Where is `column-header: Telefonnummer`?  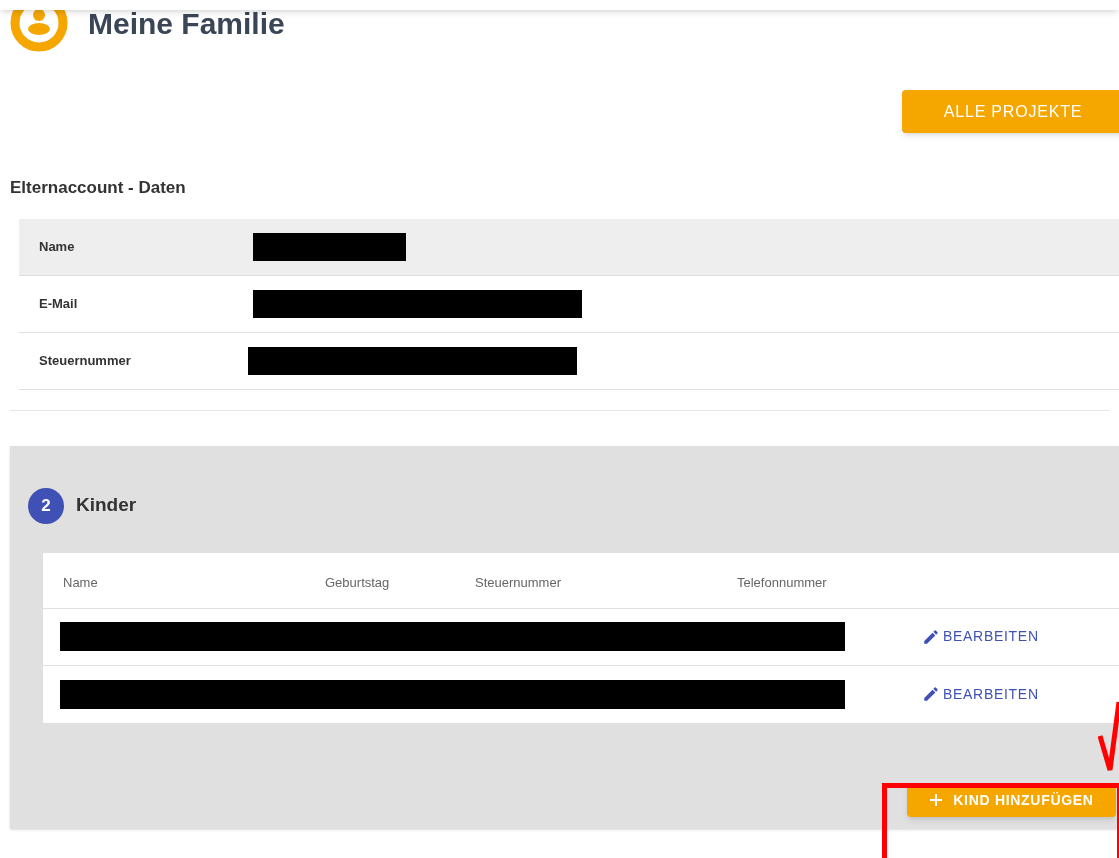 column-header: Telefonnummer is located at coordinates (782, 582).